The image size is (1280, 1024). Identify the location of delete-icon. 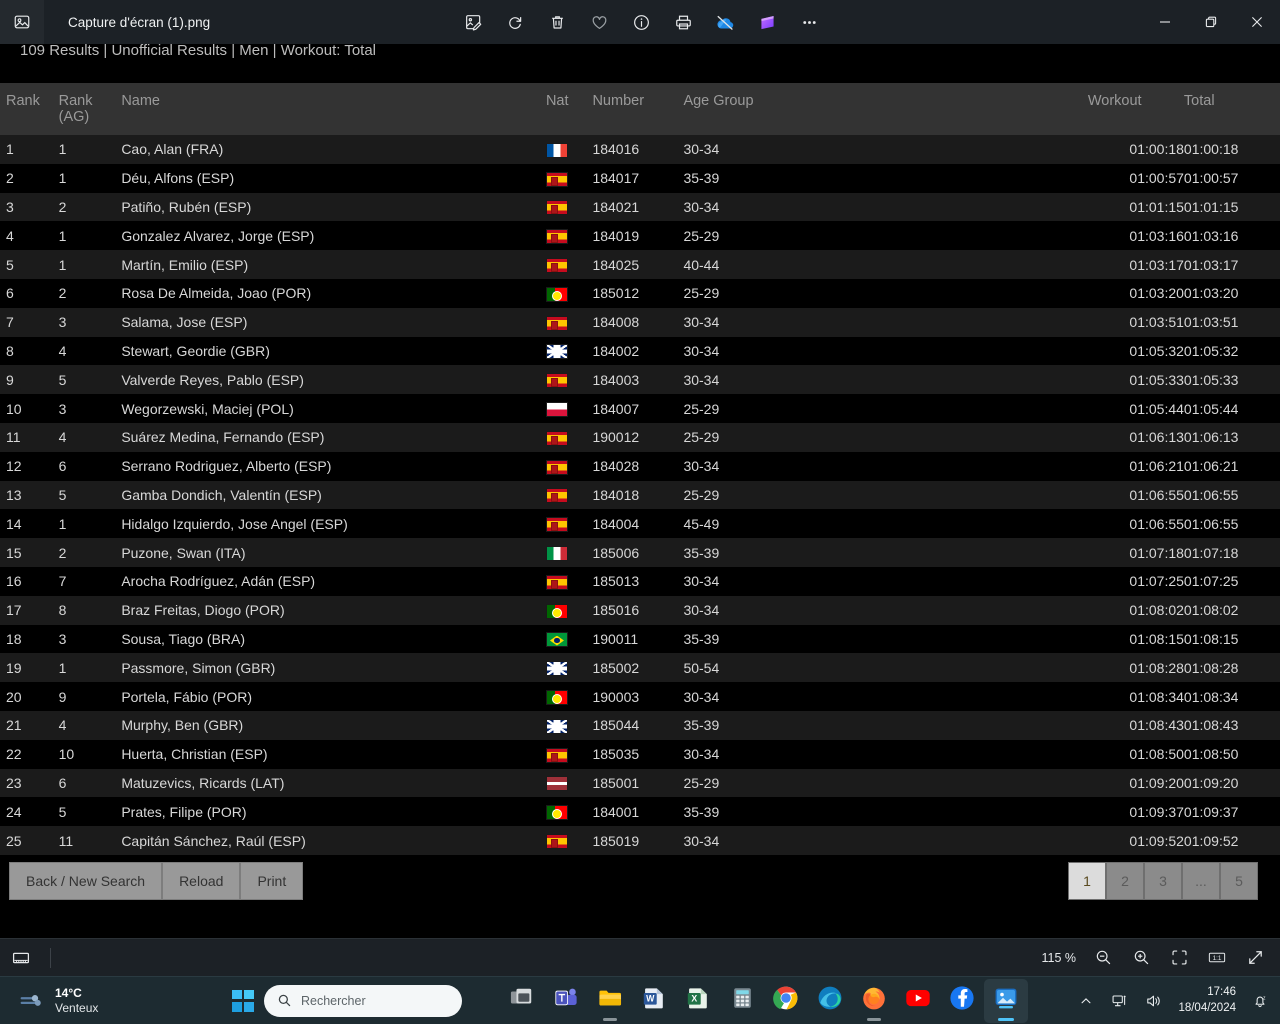
(557, 22).